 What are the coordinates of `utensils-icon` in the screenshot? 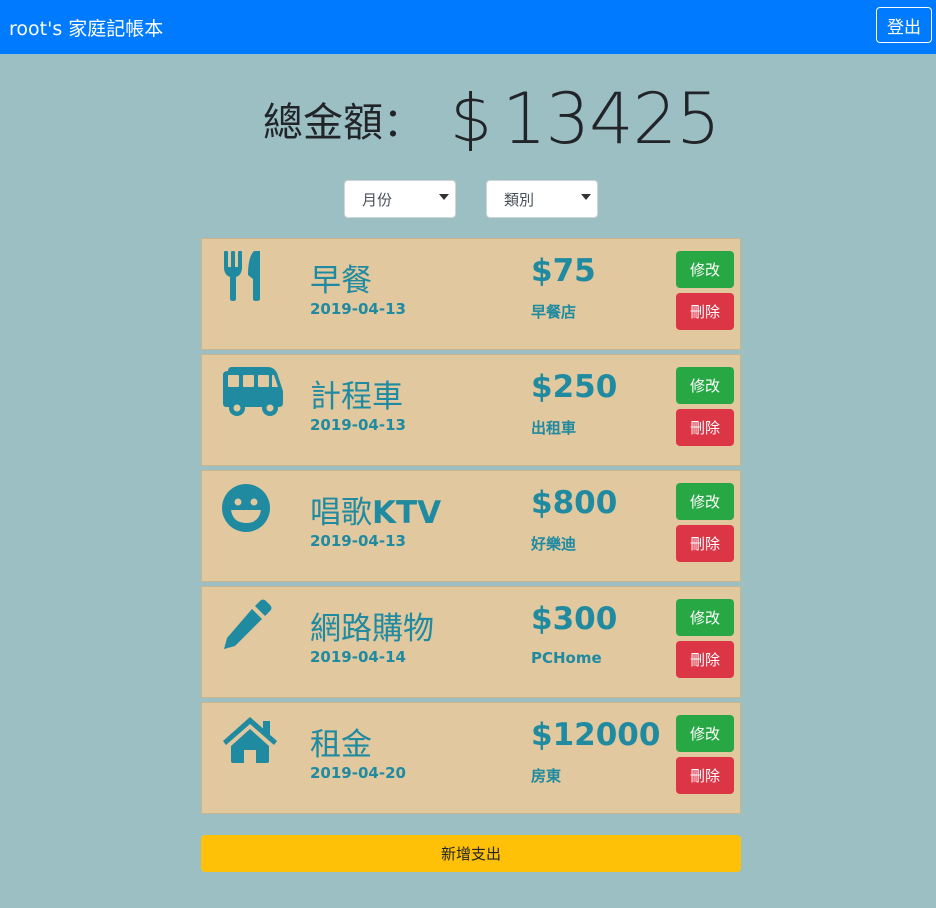 It's located at (253, 276).